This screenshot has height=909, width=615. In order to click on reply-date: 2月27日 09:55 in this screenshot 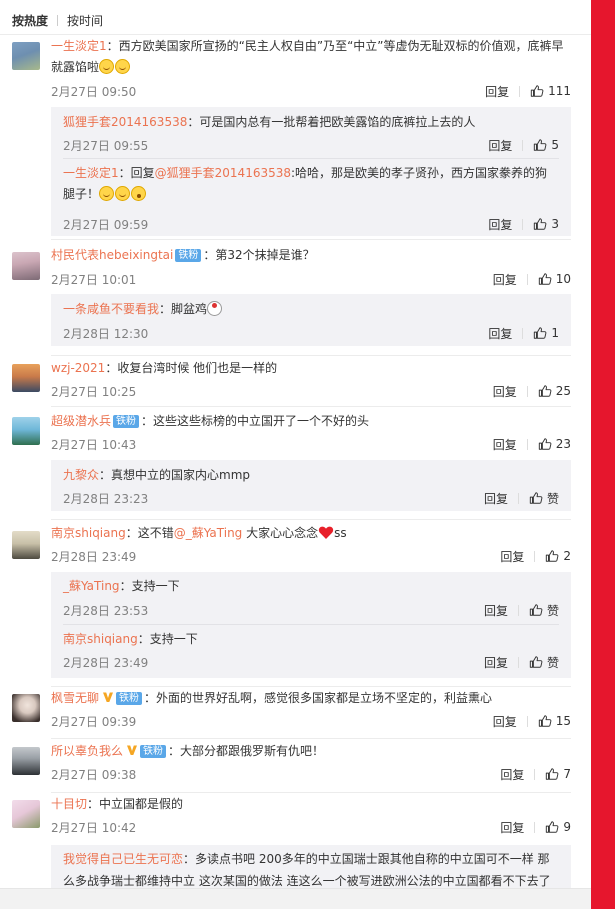, I will do `click(106, 146)`.